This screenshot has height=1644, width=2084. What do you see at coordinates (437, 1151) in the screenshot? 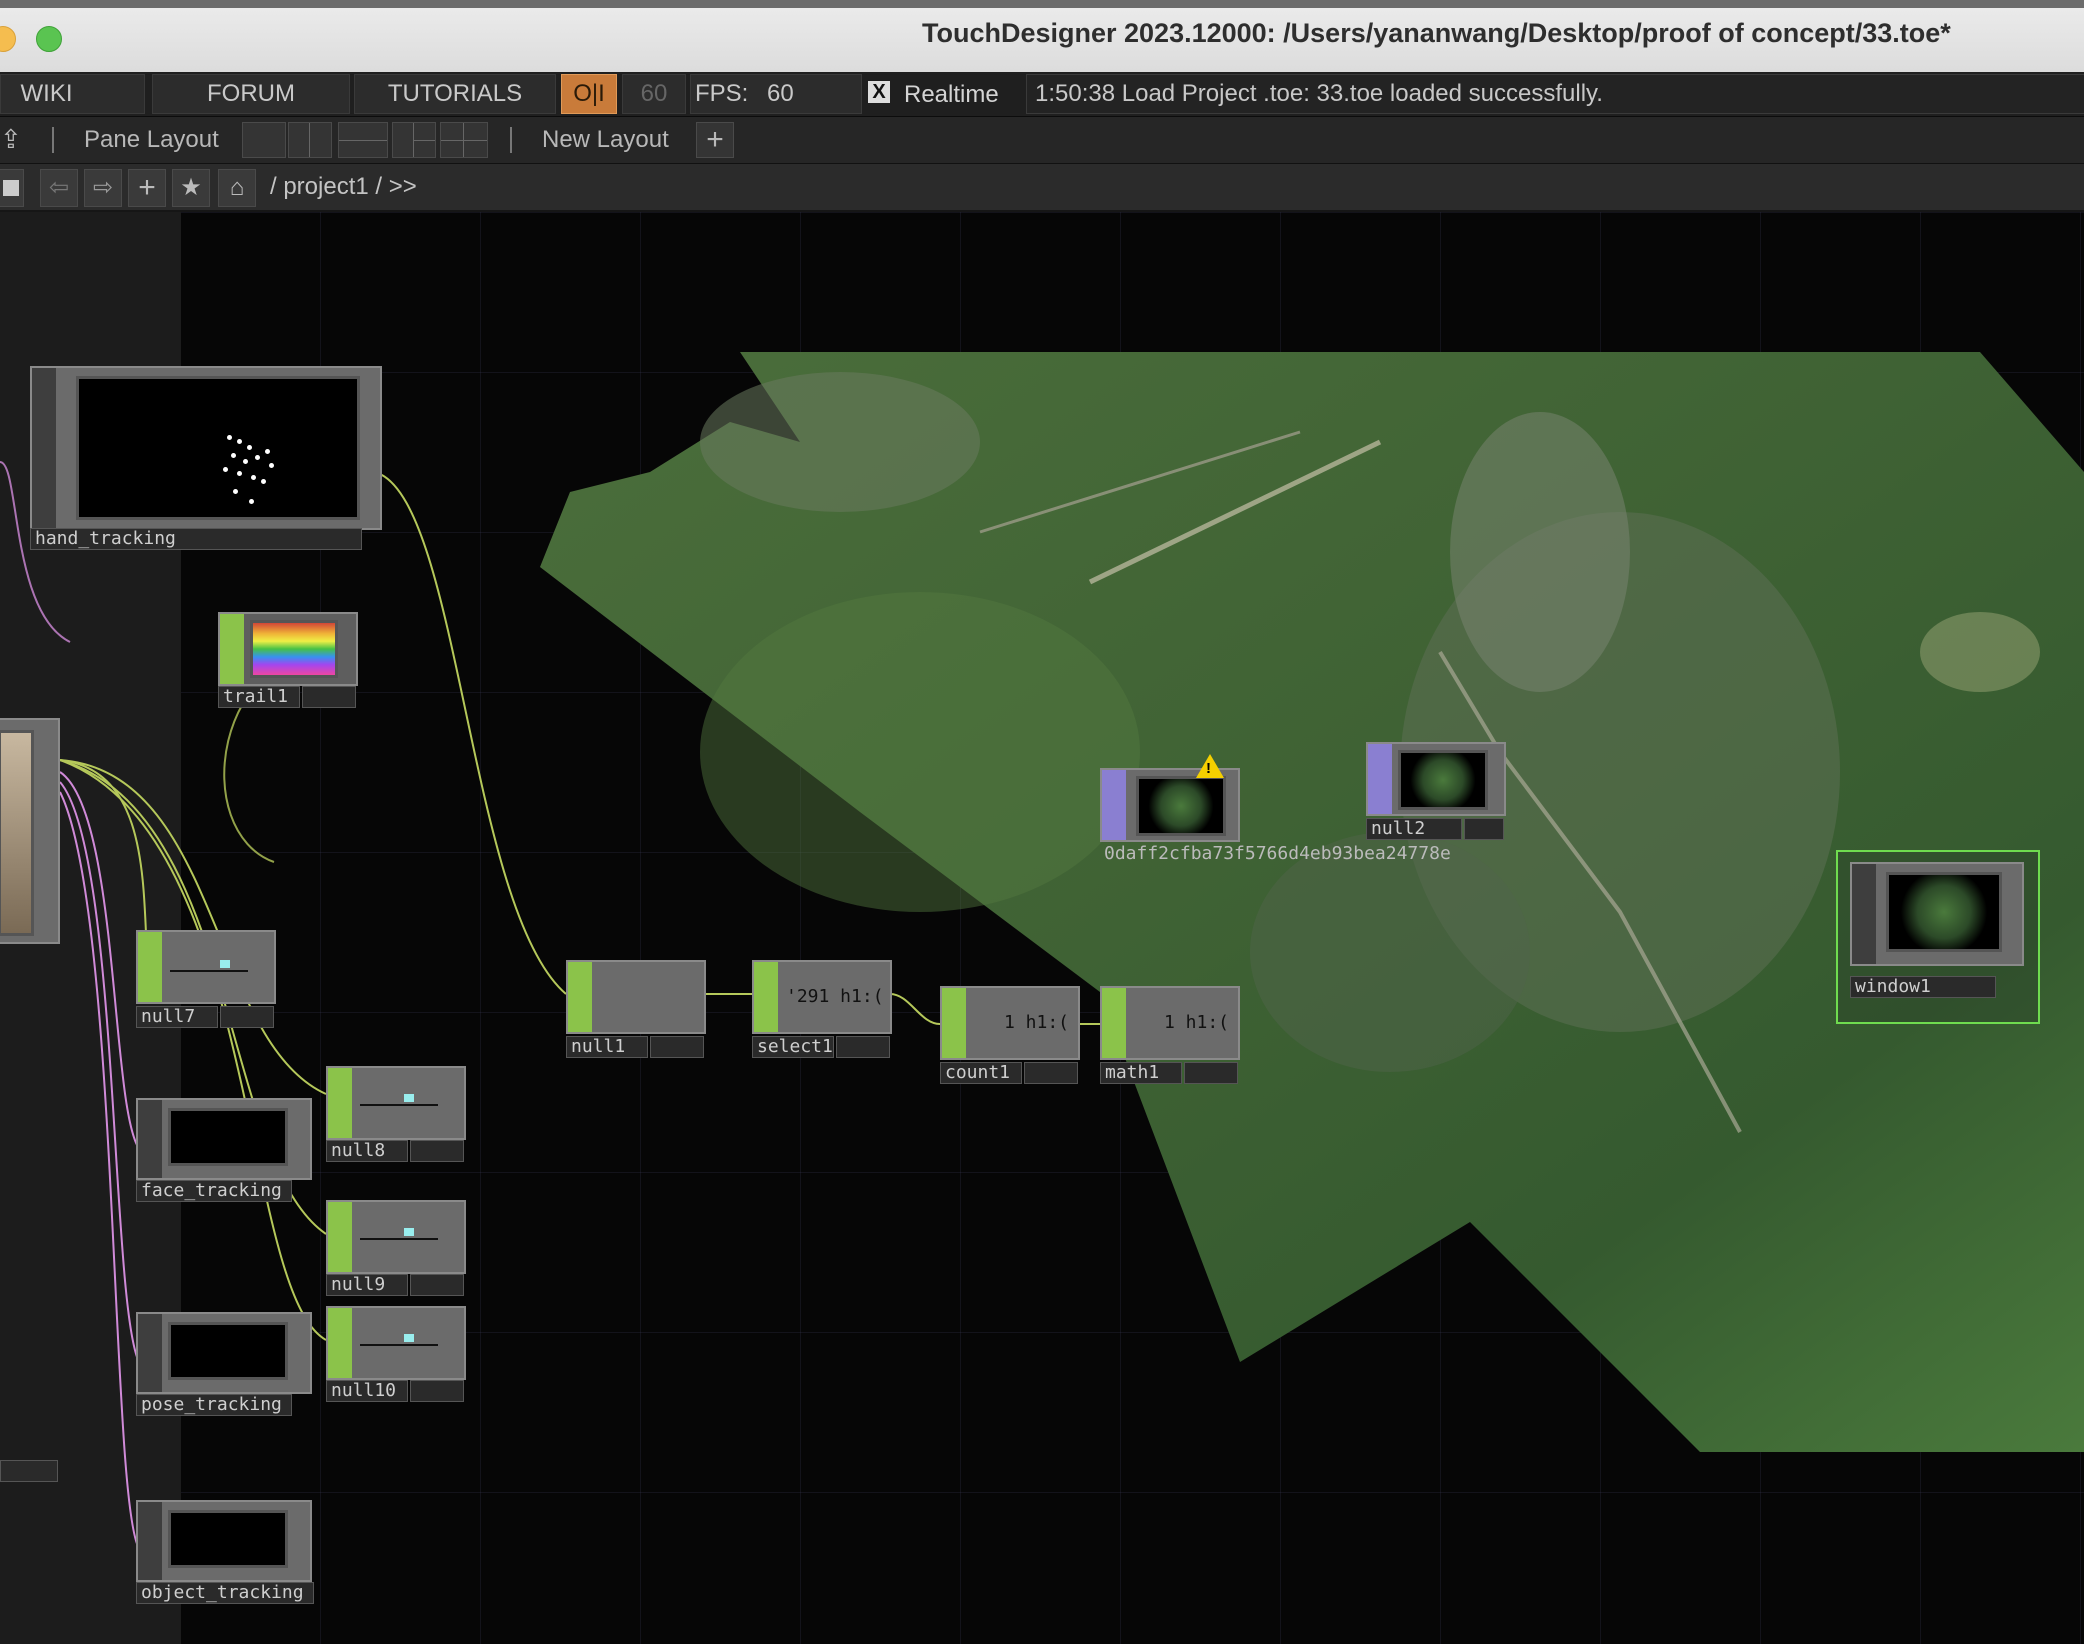
I see `null8-flags` at bounding box center [437, 1151].